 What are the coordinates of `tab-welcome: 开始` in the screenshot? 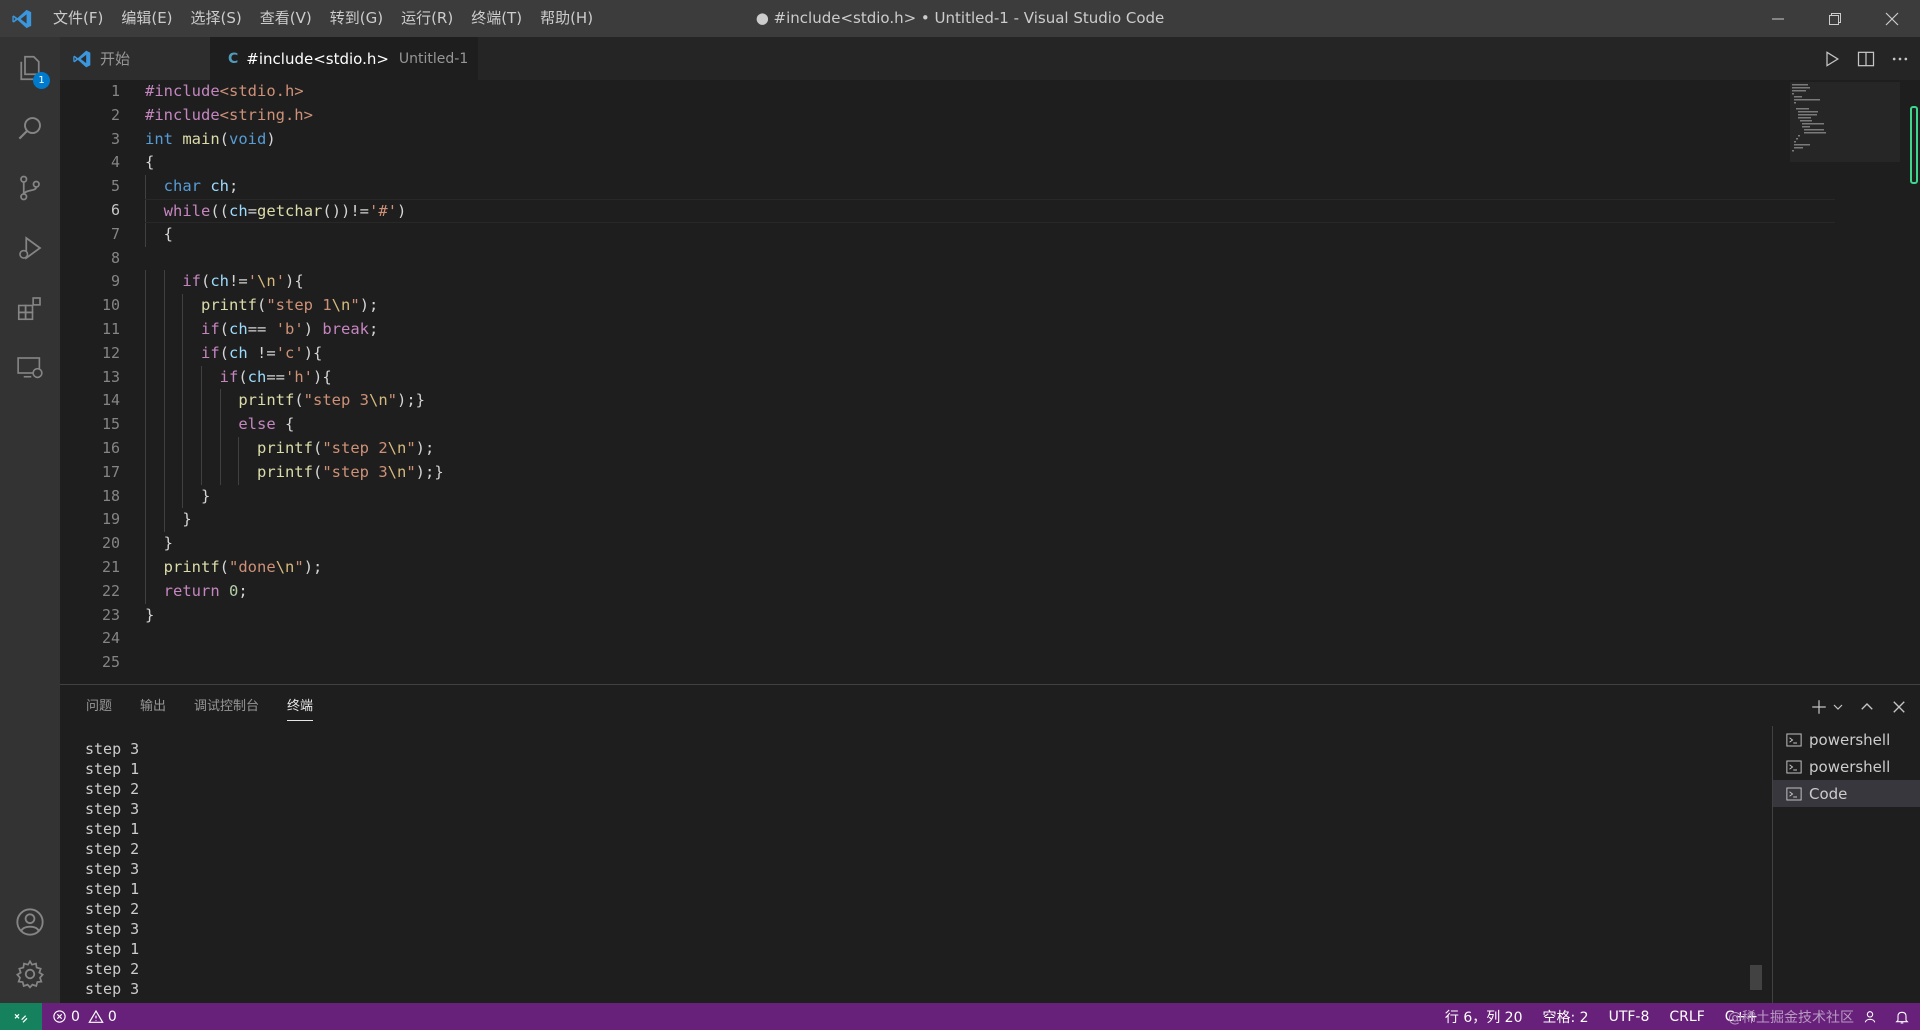 It's located at (135, 58).